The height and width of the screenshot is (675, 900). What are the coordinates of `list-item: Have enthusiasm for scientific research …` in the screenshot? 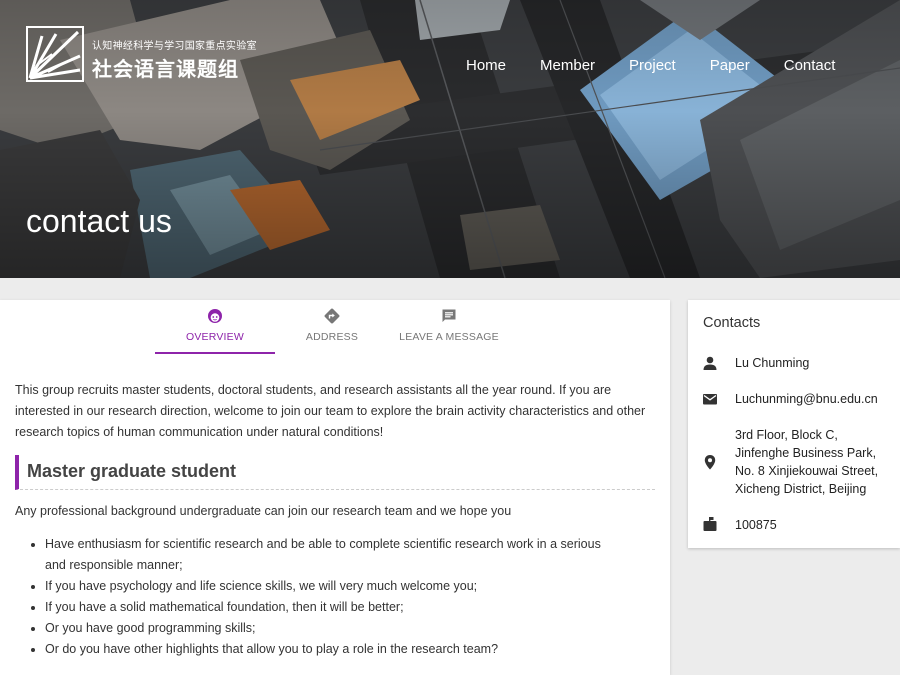 It's located at (325, 555).